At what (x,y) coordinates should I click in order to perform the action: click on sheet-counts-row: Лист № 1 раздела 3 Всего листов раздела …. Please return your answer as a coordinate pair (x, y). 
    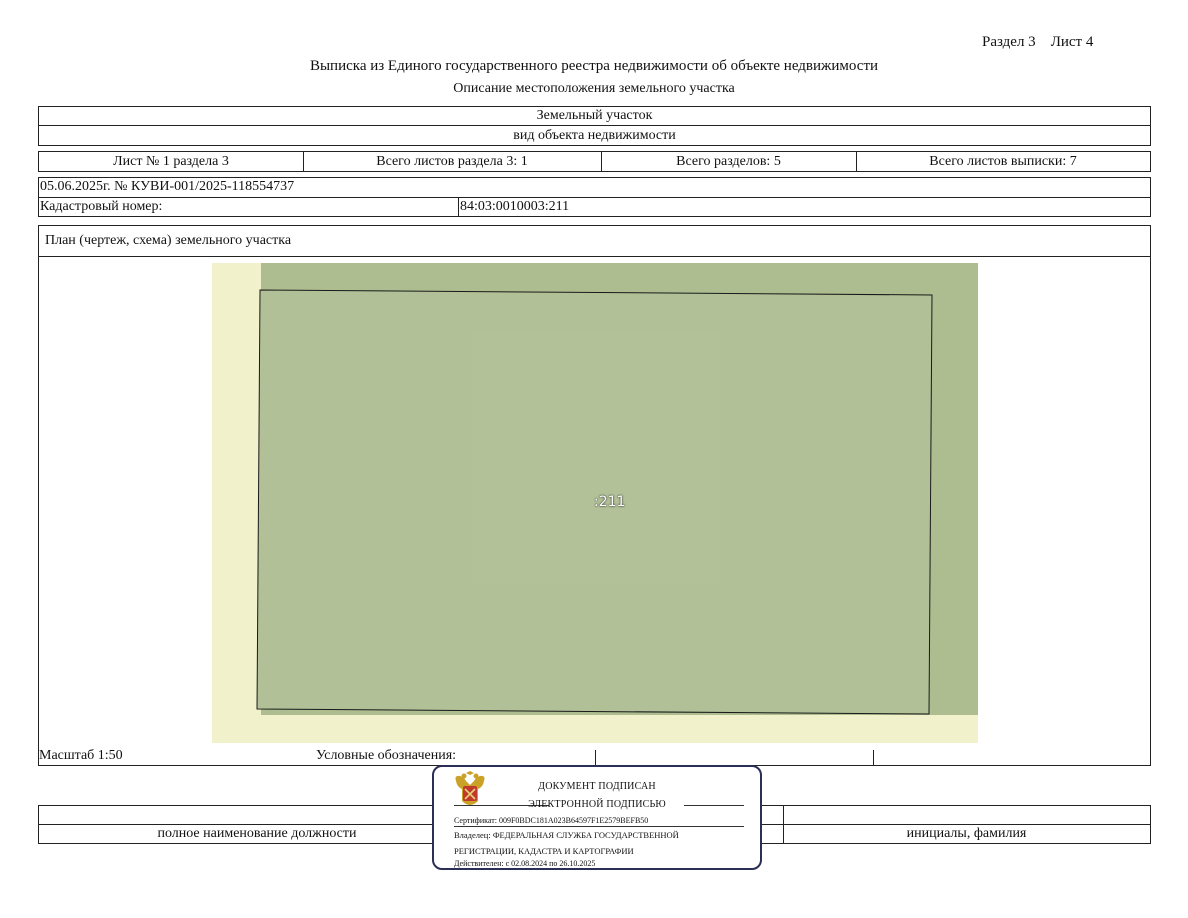
    Looking at the image, I should click on (594, 161).